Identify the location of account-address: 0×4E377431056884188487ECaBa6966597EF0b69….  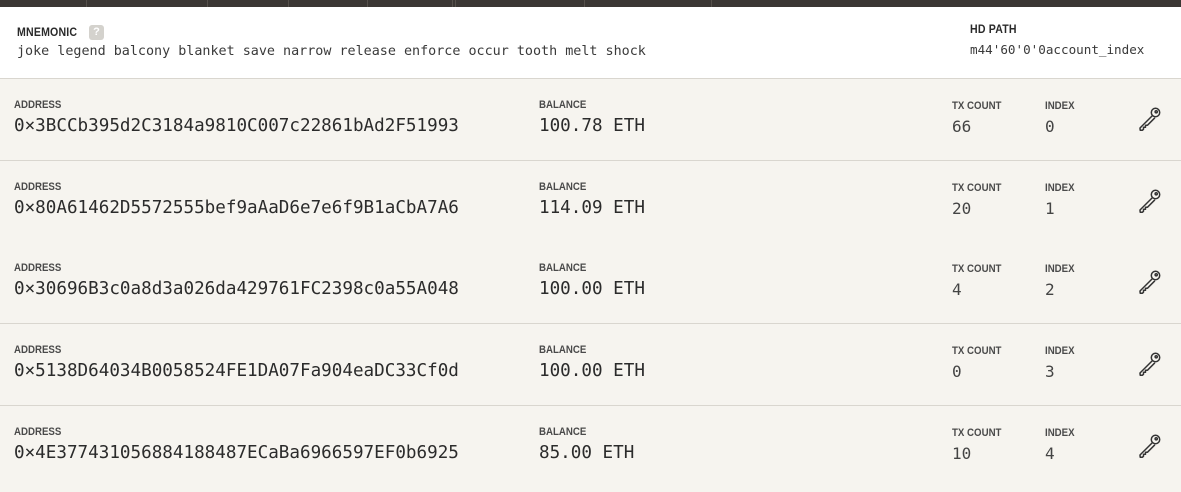
(236, 453).